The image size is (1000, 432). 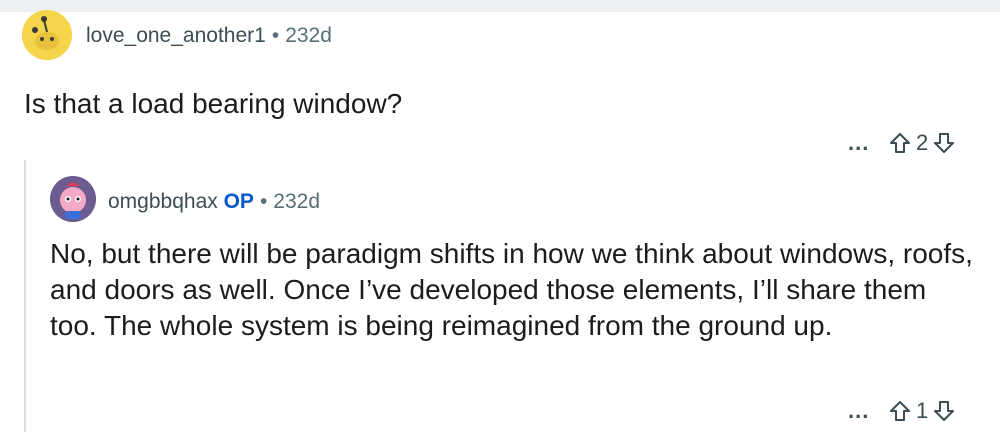 What do you see at coordinates (163, 201) in the screenshot?
I see `username: omgbbqhax` at bounding box center [163, 201].